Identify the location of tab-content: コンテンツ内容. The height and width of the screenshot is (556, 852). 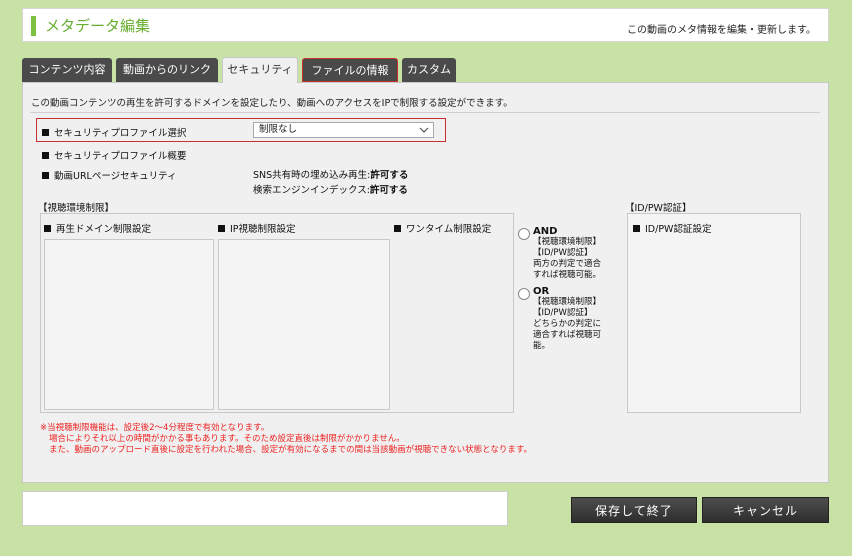
(67, 70).